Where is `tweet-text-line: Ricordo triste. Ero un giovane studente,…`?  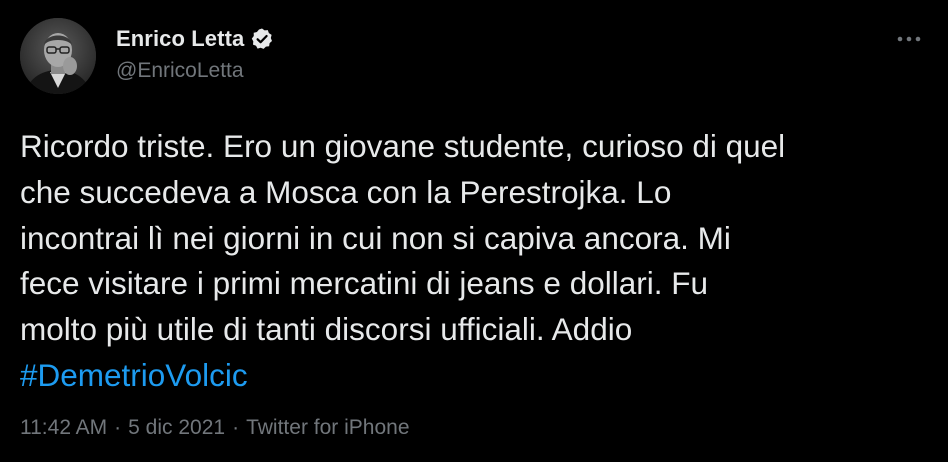
tweet-text-line: Ricordo triste. Ero un giovane studente,… is located at coordinates (403, 146).